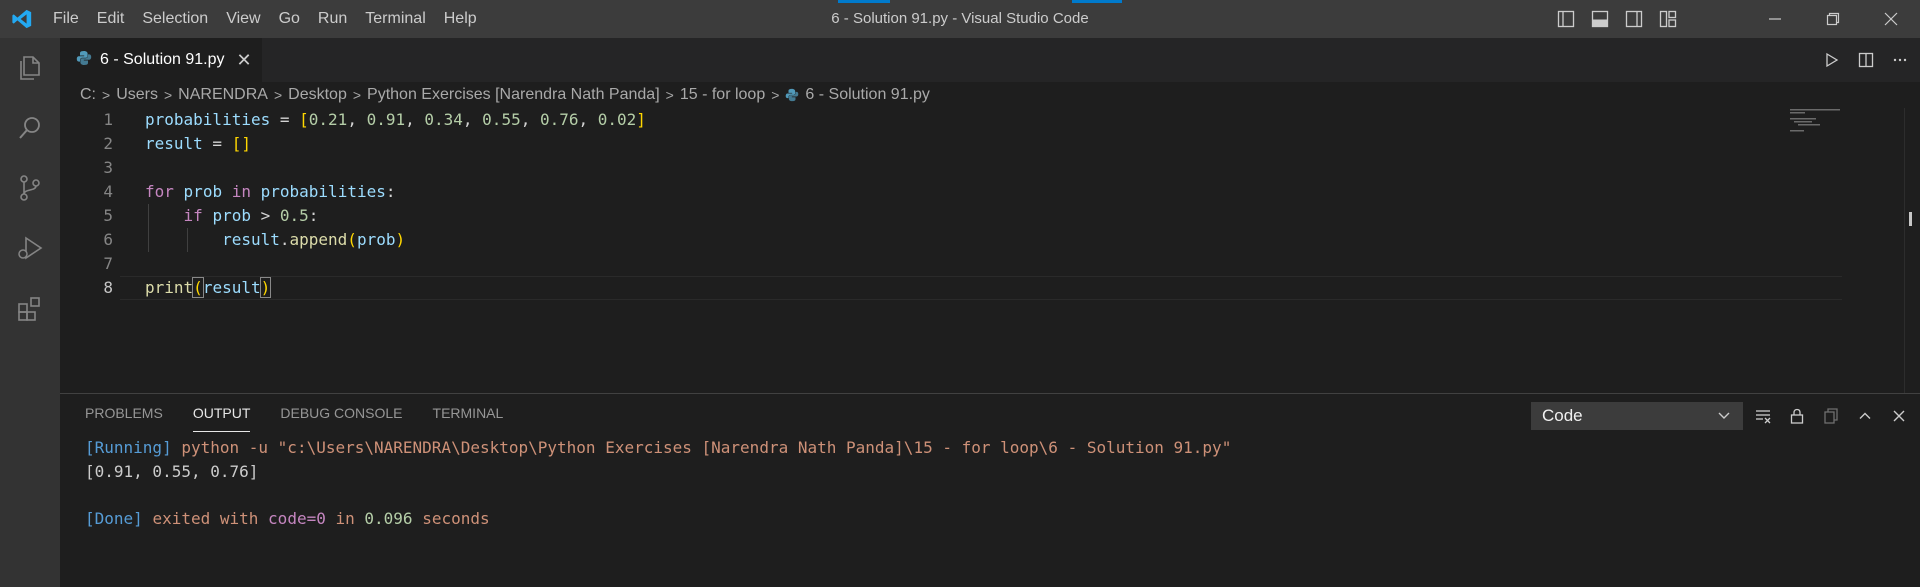 The image size is (1920, 587). What do you see at coordinates (88, 95) in the screenshot?
I see `breadcrumb-item: C:` at bounding box center [88, 95].